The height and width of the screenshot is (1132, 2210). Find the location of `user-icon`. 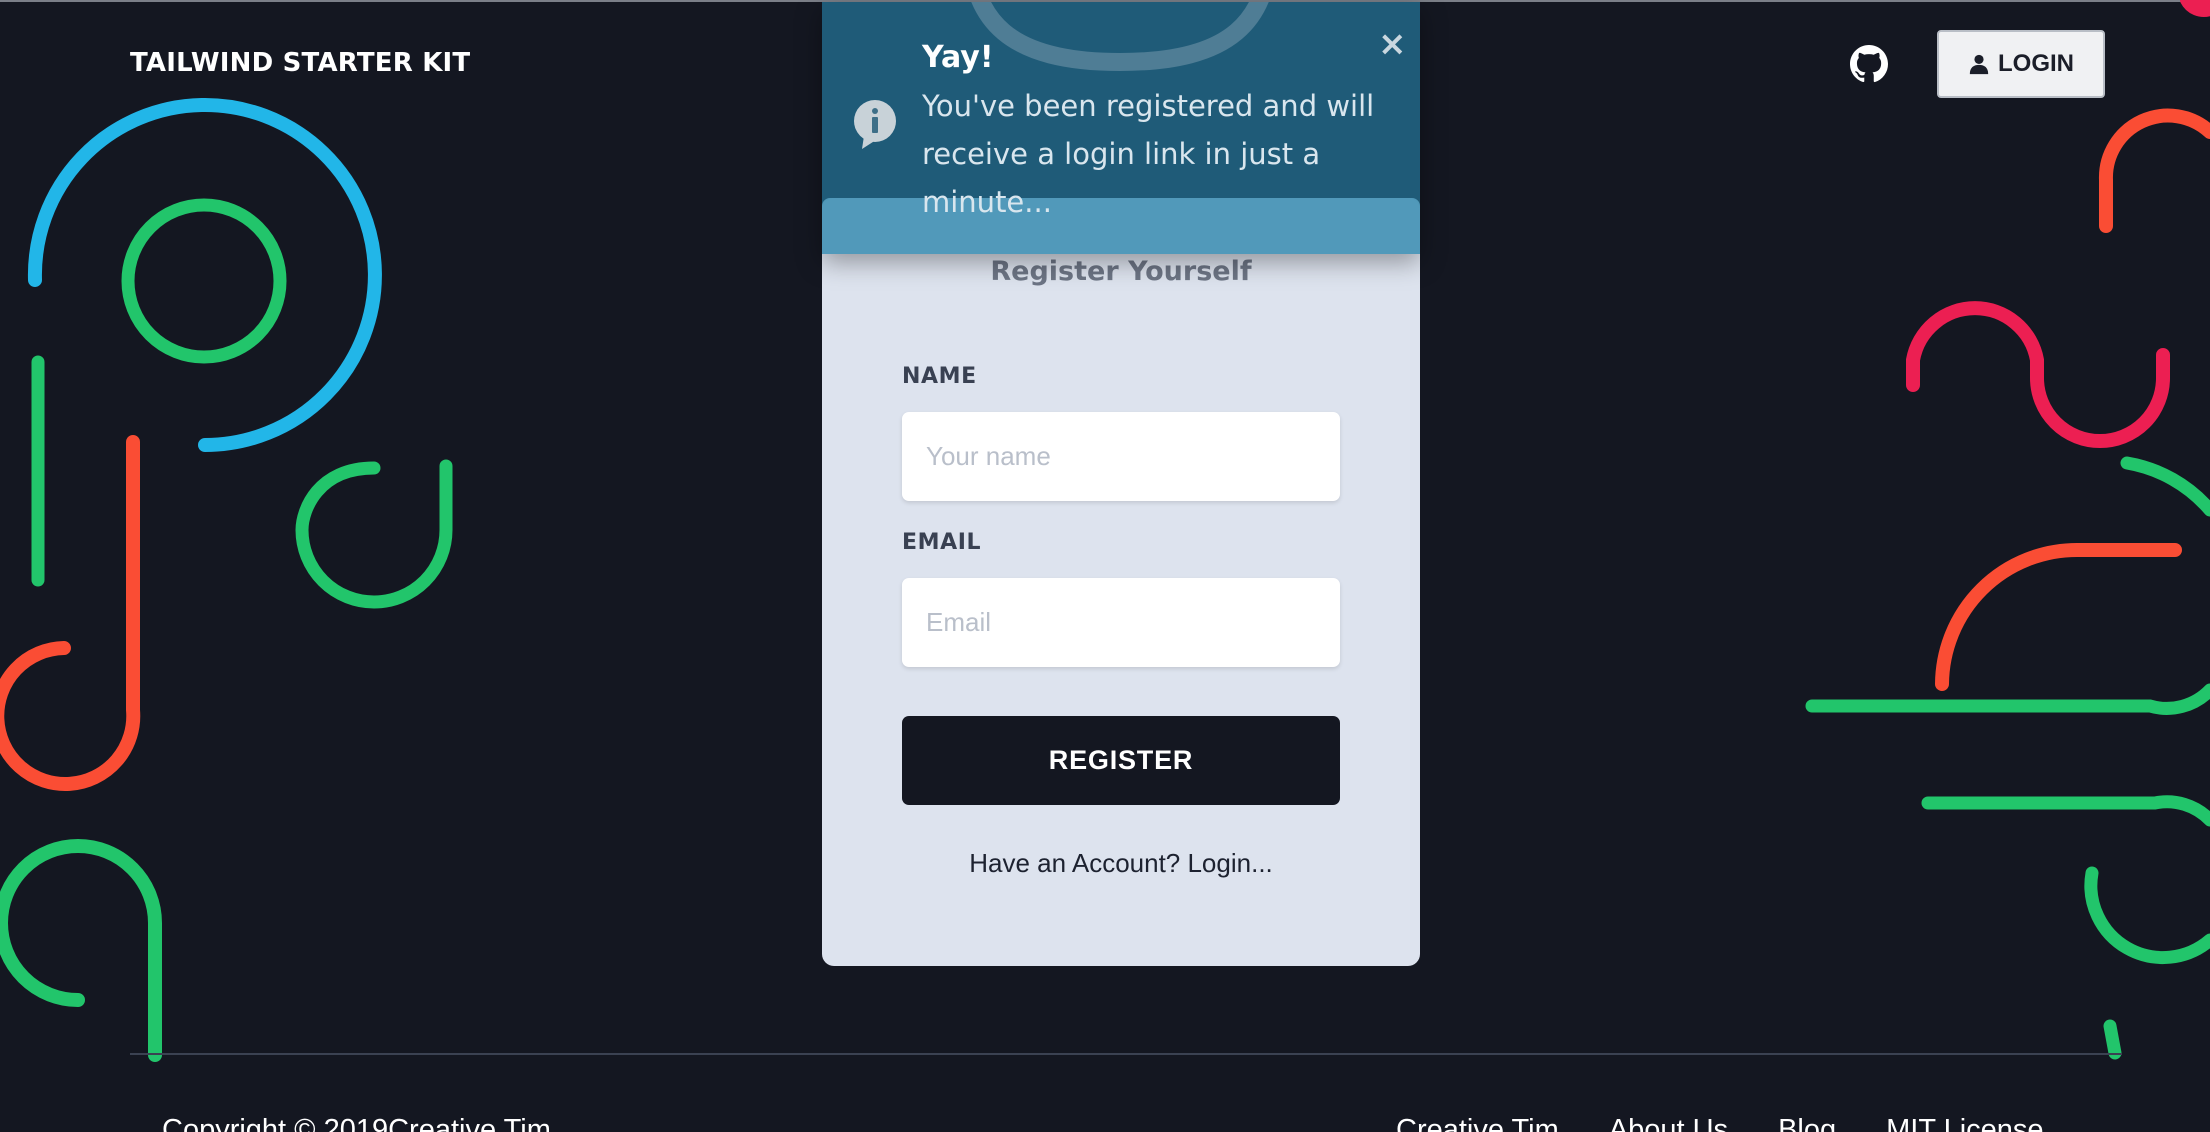

user-icon is located at coordinates (1979, 64).